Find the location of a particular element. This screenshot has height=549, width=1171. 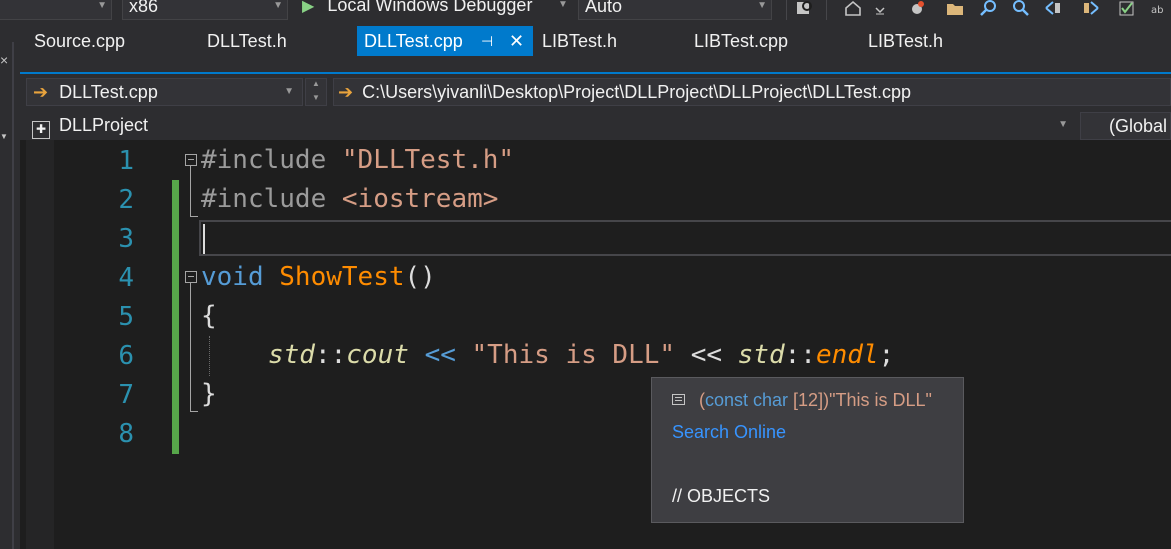

toolbar-separator is located at coordinates (826, 10).